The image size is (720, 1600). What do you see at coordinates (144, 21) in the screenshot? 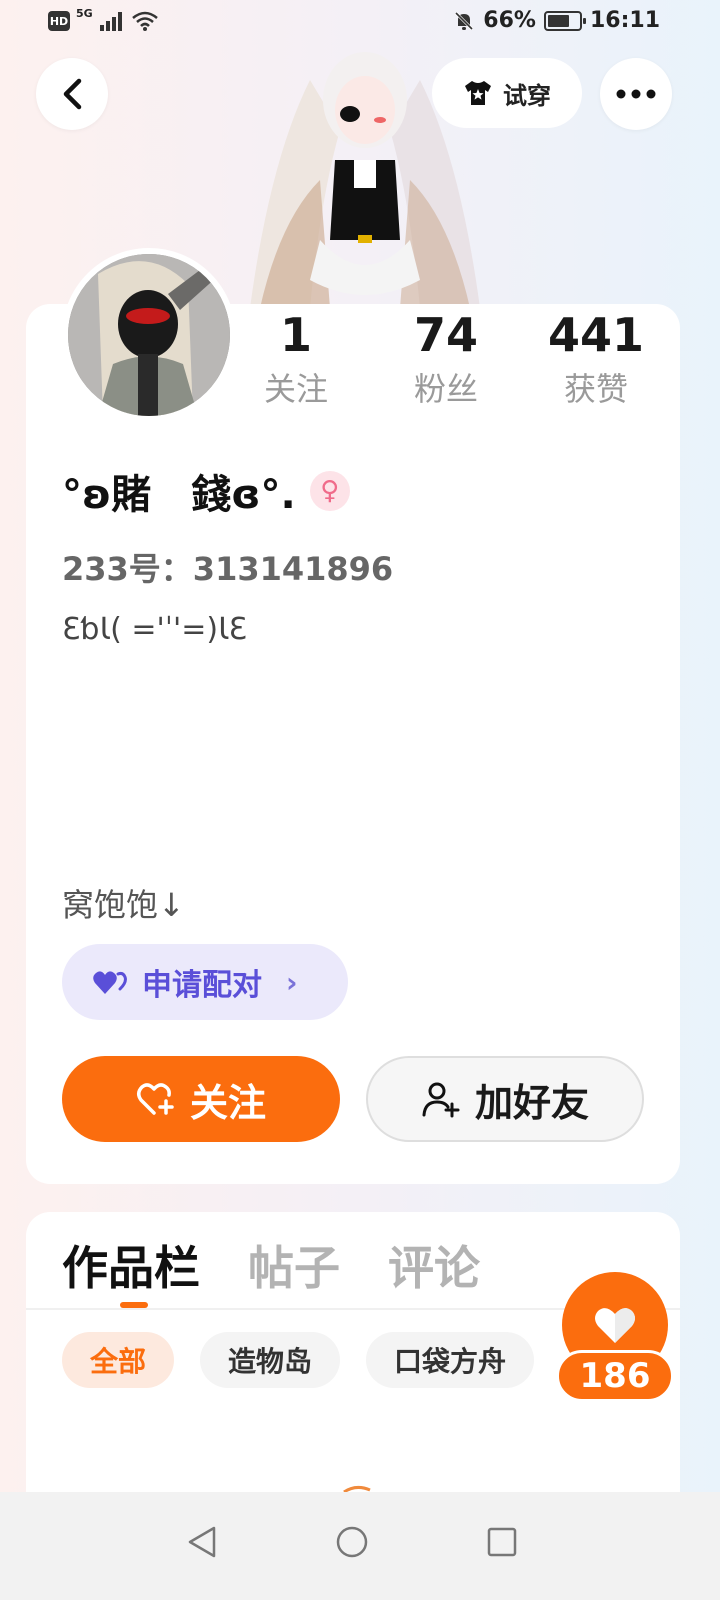
I see `wifi-icon` at bounding box center [144, 21].